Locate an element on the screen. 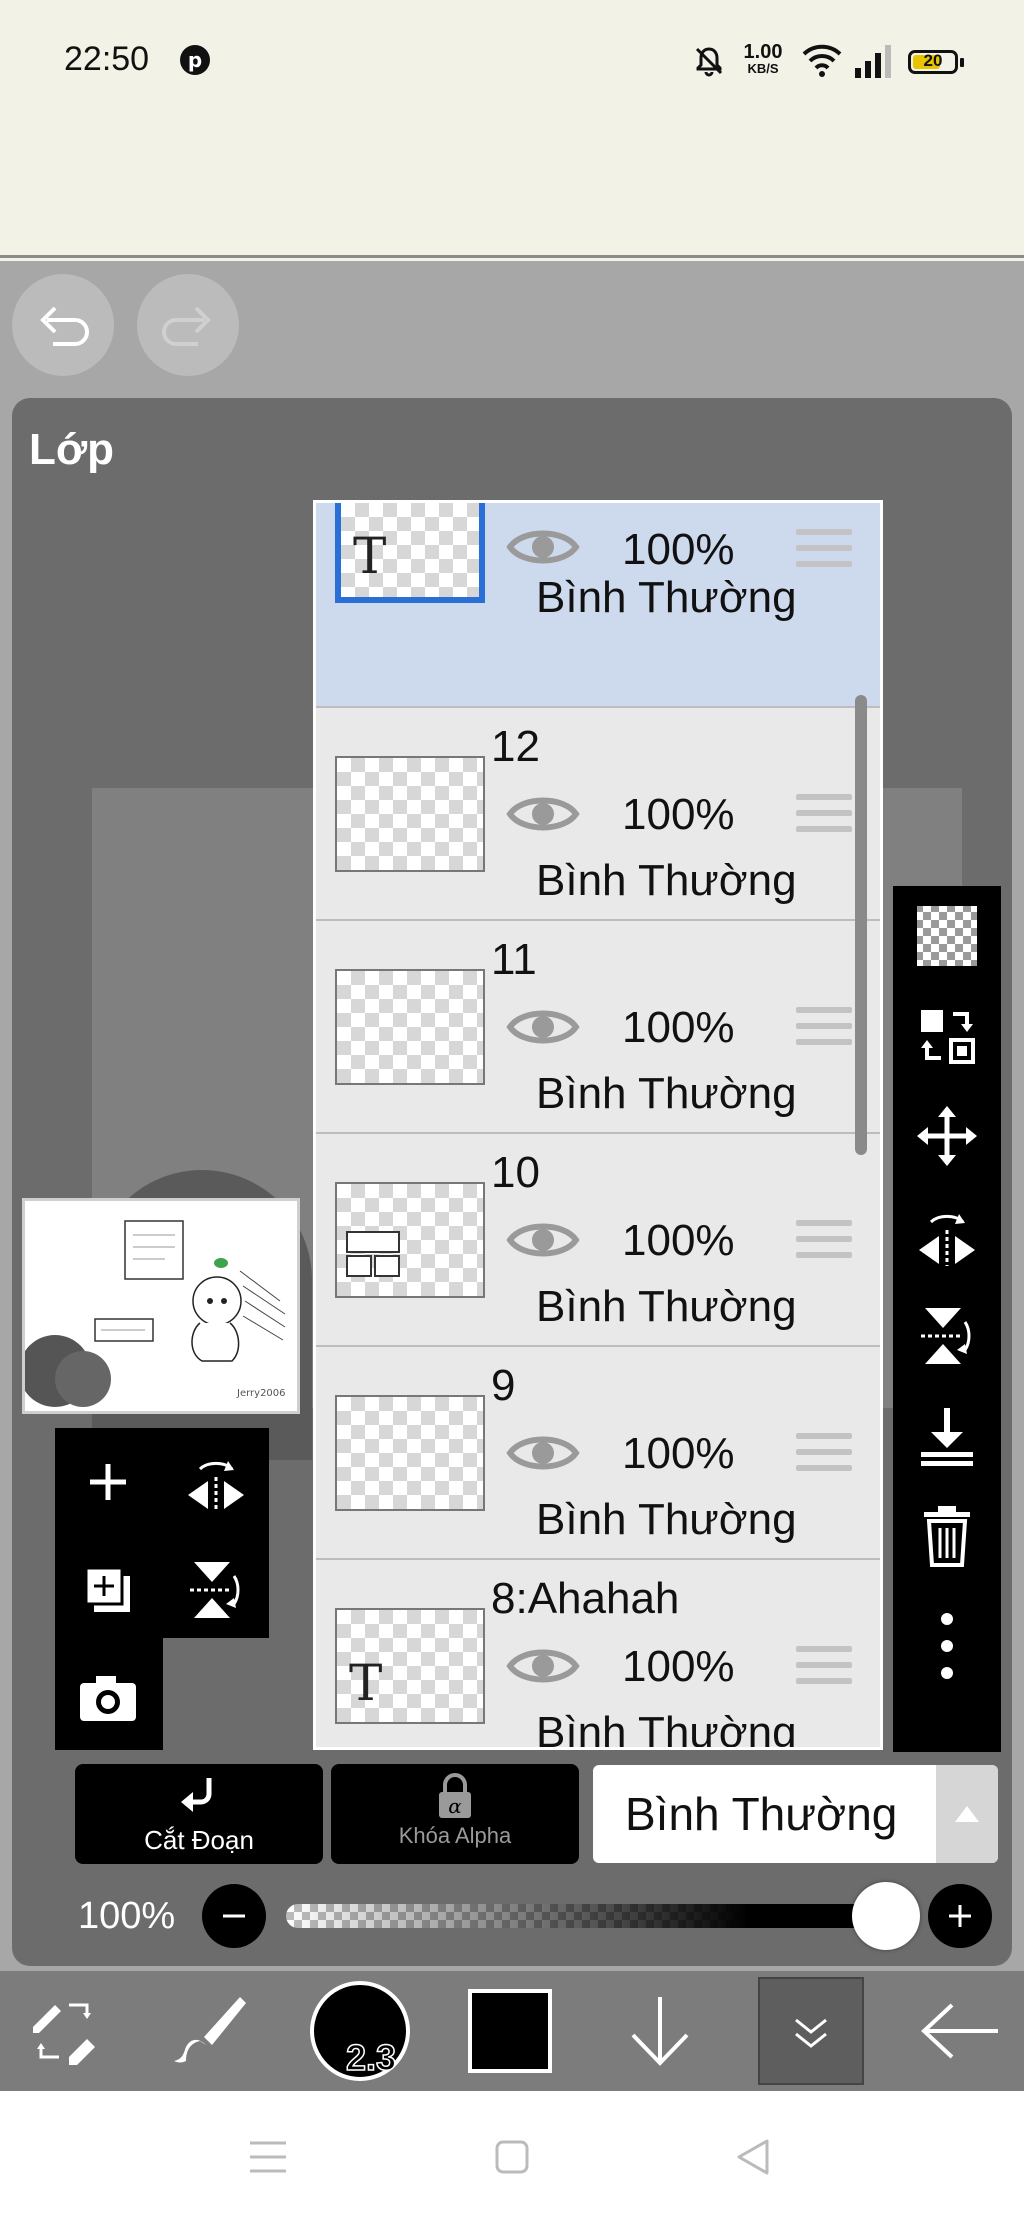  camera-icon is located at coordinates (108, 1698).